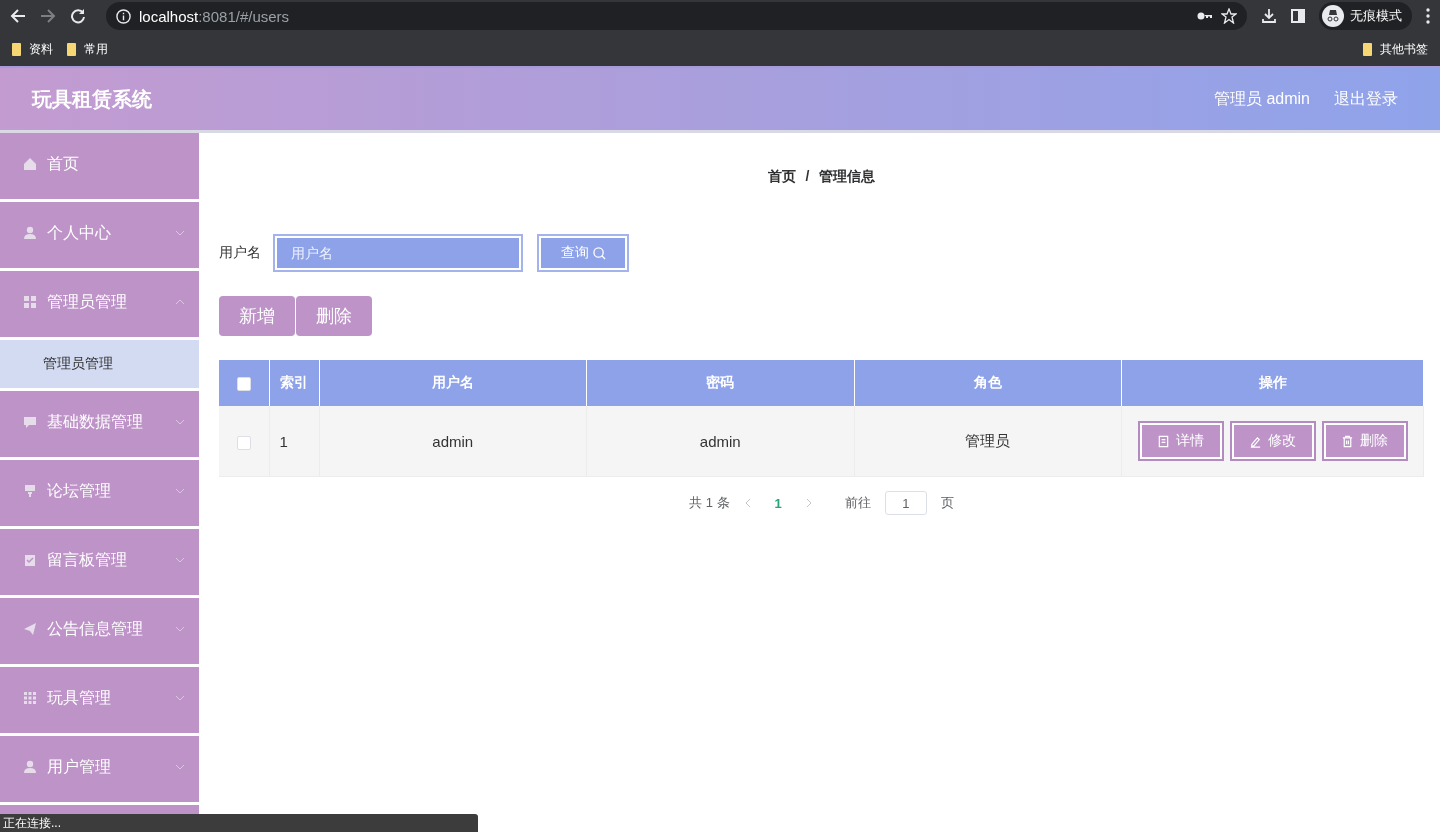  I want to click on incognito-icon, so click(1333, 16).